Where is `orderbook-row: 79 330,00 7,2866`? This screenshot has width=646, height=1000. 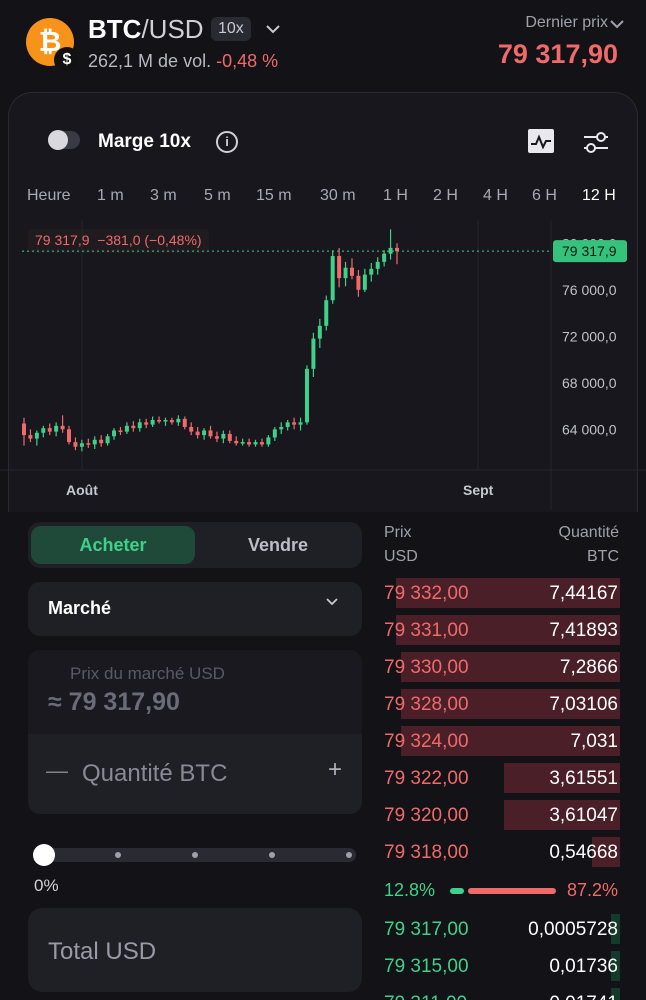
orderbook-row: 79 330,00 7,2866 is located at coordinates (502, 667).